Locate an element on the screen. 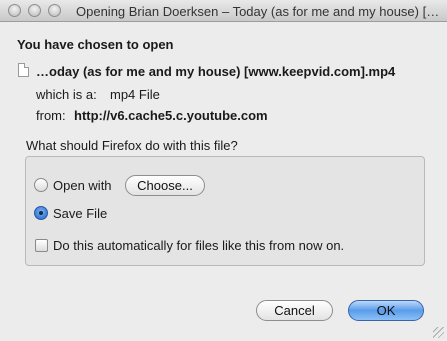 This screenshot has height=341, width=447. cancel-button: Cancel is located at coordinates (294, 310).